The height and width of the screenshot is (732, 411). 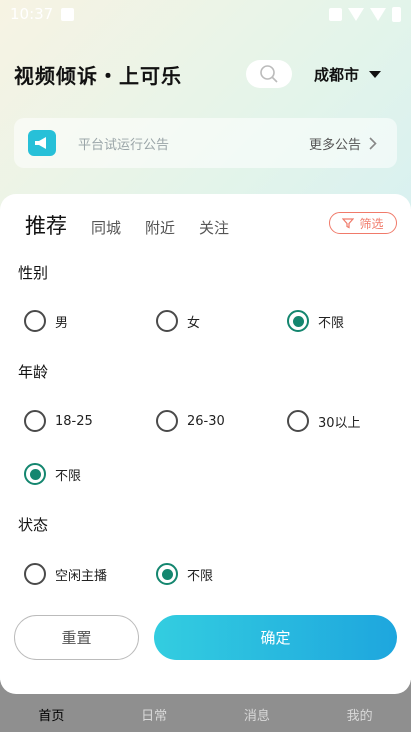 What do you see at coordinates (205, 14) in the screenshot?
I see `status-bar: 10:37` at bounding box center [205, 14].